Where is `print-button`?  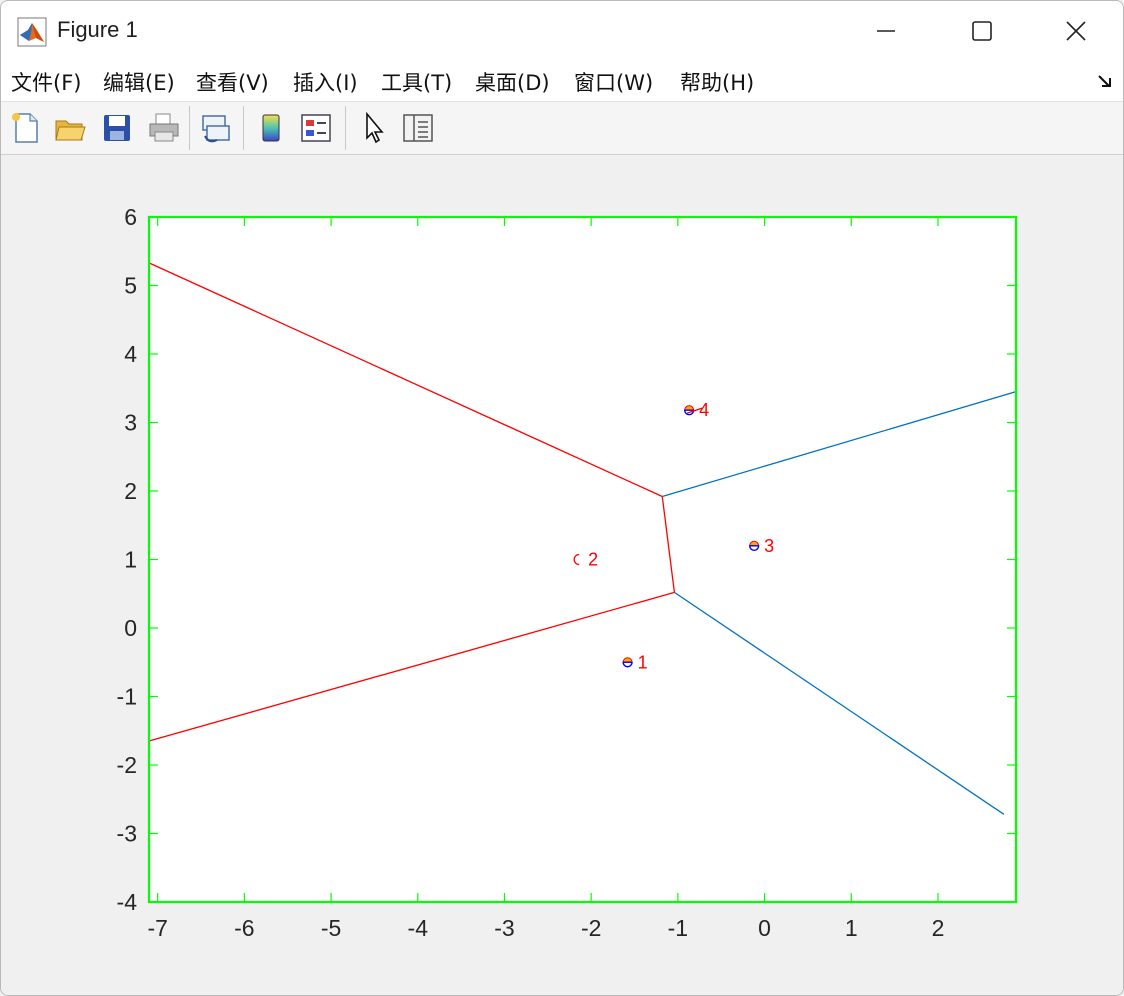
print-button is located at coordinates (164, 128).